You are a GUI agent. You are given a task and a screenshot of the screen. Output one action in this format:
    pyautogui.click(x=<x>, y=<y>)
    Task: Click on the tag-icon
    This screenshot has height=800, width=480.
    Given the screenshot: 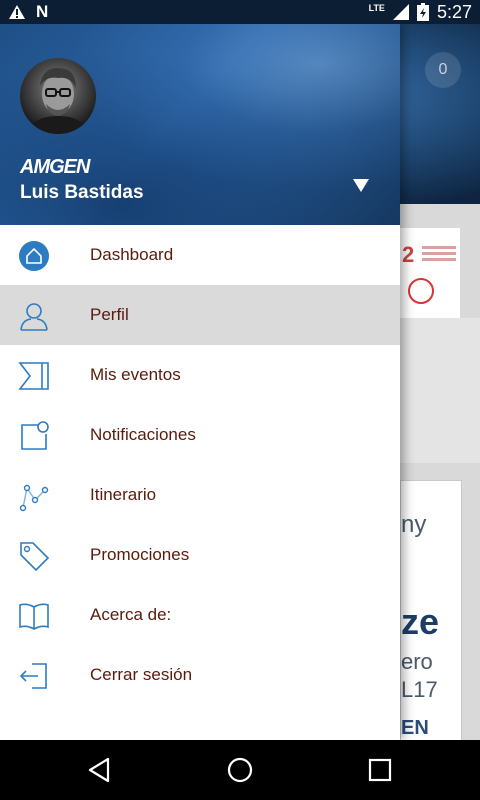 What is the action you would take?
    pyautogui.click(x=35, y=557)
    